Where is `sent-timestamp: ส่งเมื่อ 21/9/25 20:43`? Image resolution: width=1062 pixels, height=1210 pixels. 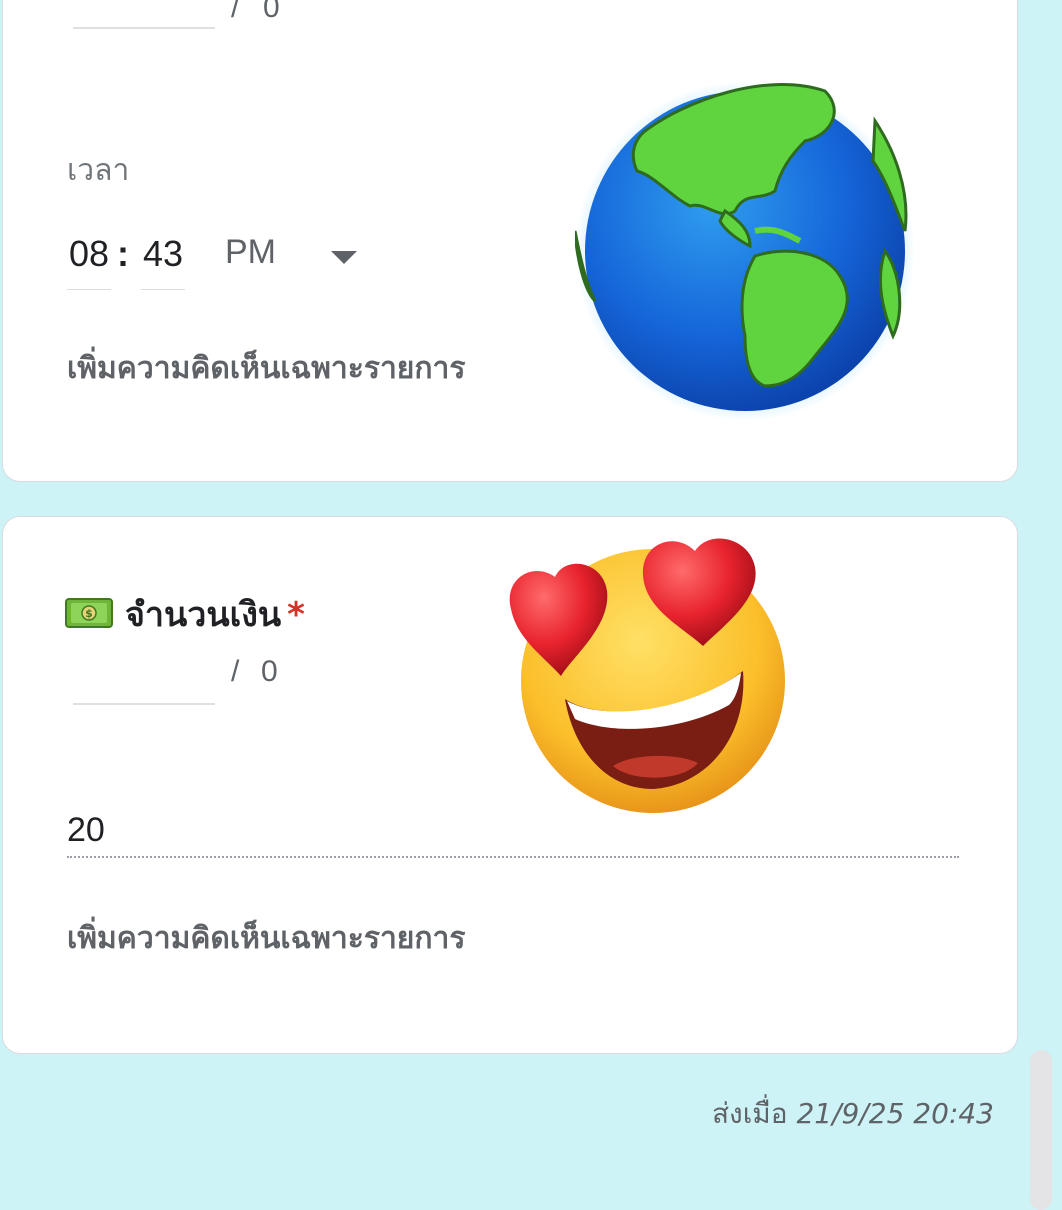
sent-timestamp: ส่งเมื่อ 21/9/25 20:43 is located at coordinates (853, 1114).